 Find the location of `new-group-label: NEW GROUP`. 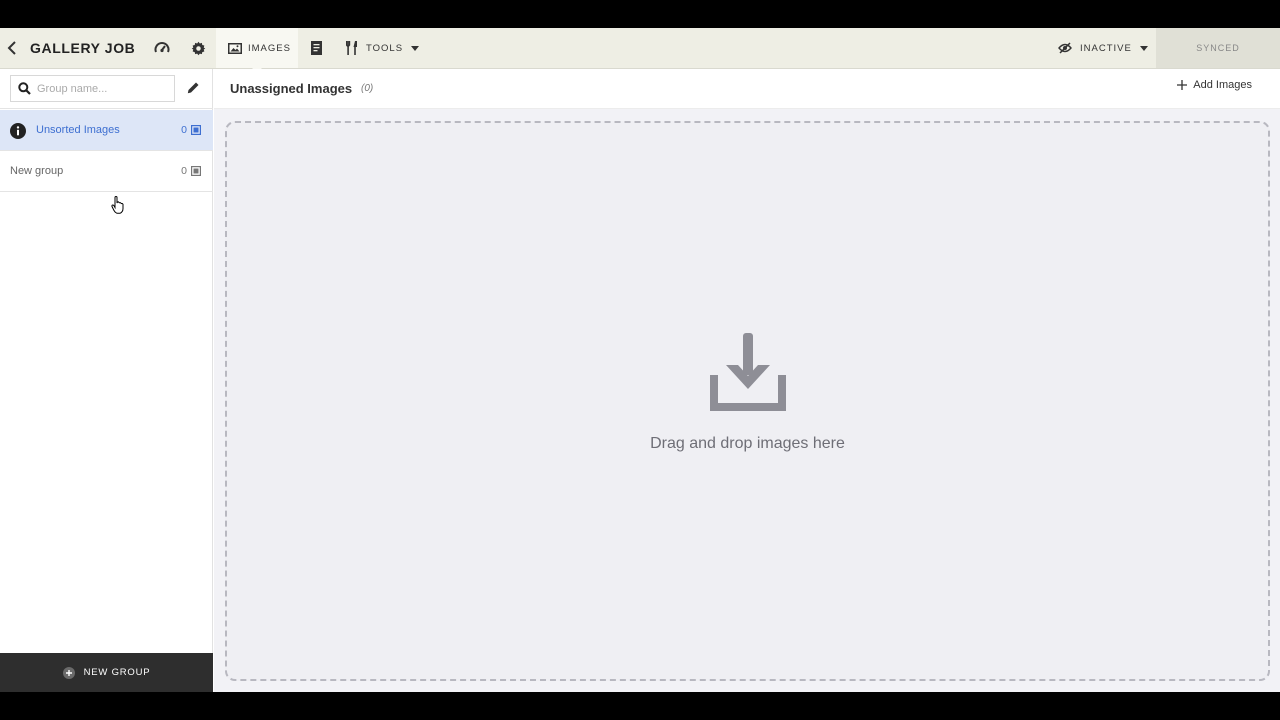

new-group-label: NEW GROUP is located at coordinates (117, 672).